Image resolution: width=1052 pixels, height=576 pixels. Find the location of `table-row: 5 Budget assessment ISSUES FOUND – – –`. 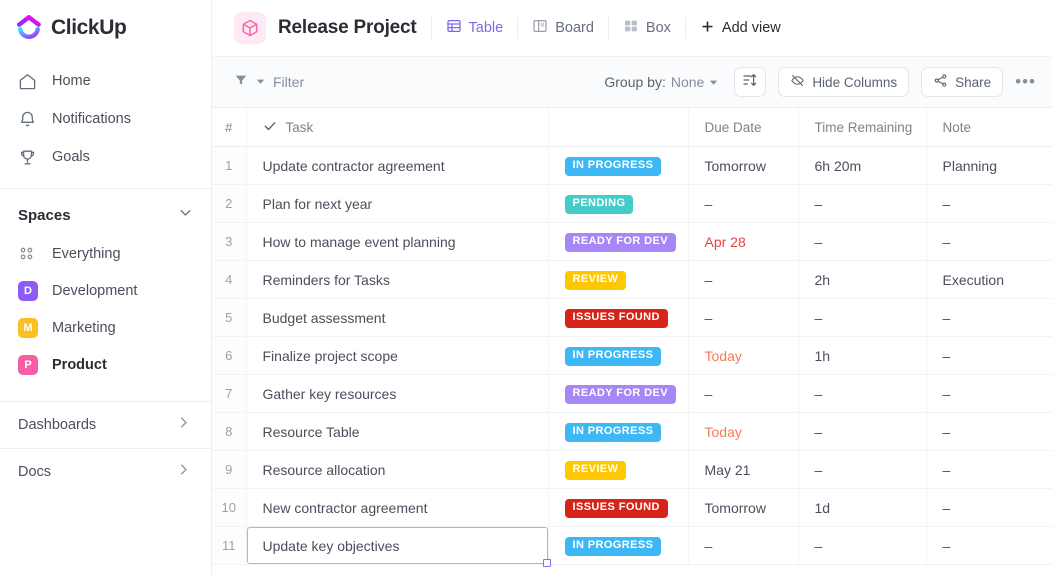

table-row: 5 Budget assessment ISSUES FOUND – – – is located at coordinates (632, 317).